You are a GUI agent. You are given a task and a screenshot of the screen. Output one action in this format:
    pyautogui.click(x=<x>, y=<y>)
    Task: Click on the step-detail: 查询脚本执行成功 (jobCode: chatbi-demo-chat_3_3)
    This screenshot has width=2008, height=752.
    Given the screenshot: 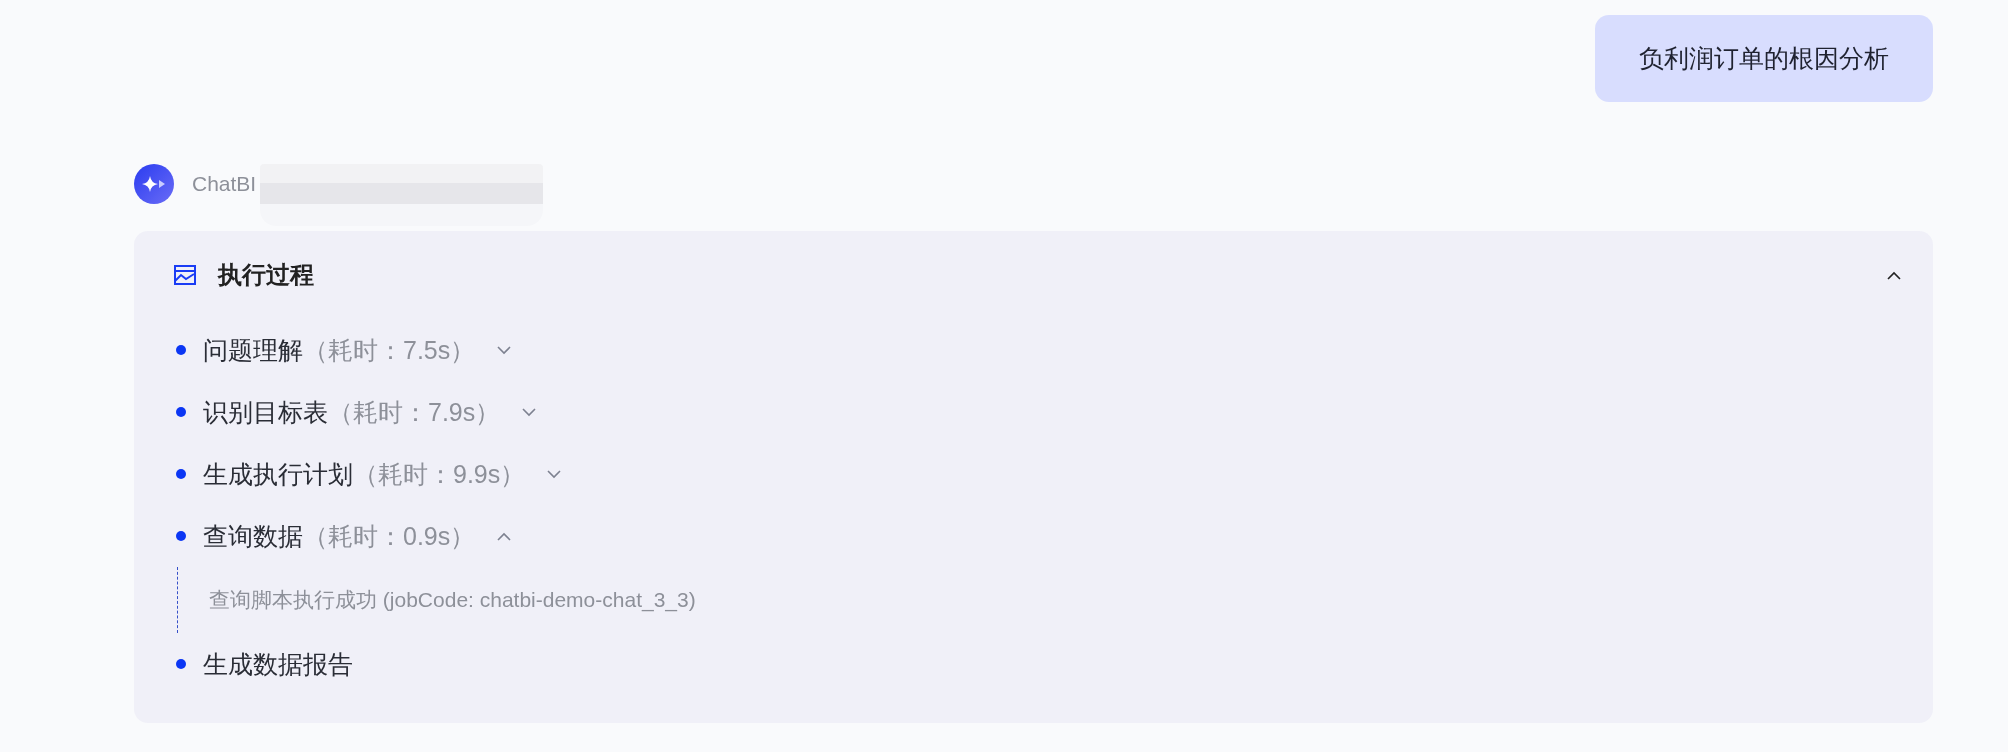 What is the action you would take?
    pyautogui.click(x=452, y=600)
    